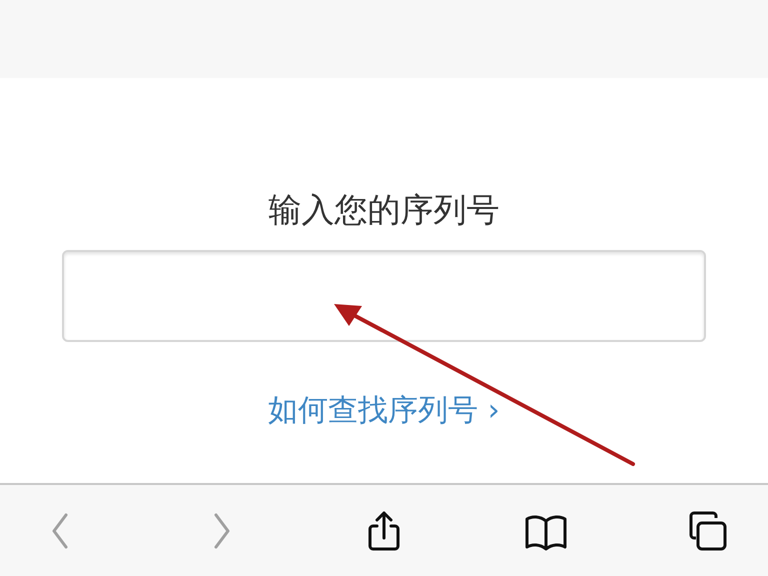 This screenshot has height=576, width=768. Describe the element at coordinates (222, 530) in the screenshot. I see `forward-icon` at that location.